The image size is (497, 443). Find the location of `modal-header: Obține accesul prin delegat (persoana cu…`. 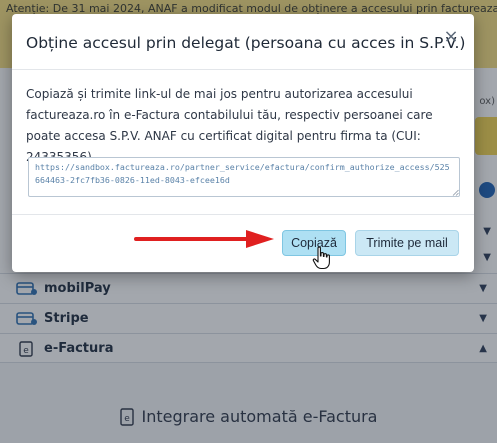

modal-header: Obține accesul prin delegat (persoana cu… is located at coordinates (243, 42).